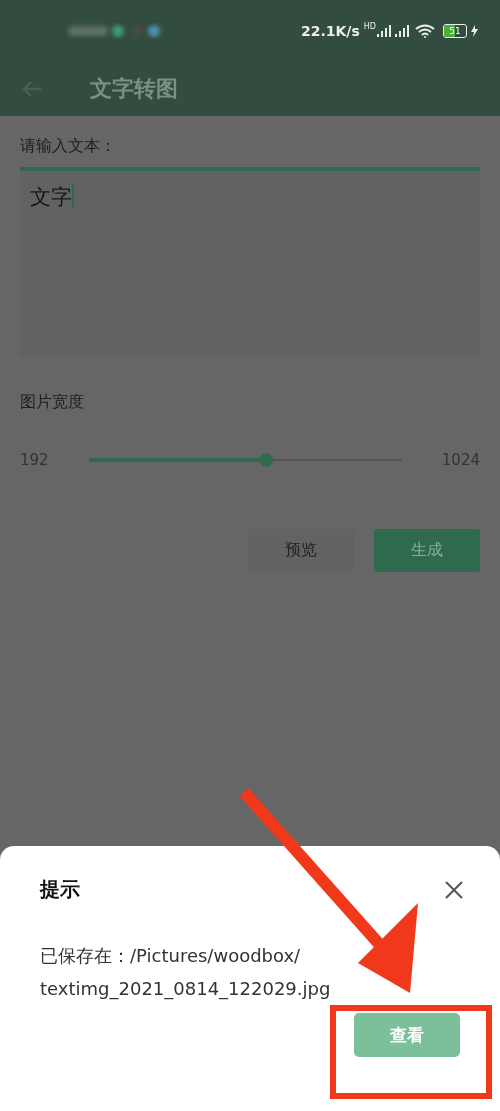 The image size is (500, 1111). Describe the element at coordinates (32, 89) in the screenshot. I see `back-icon` at that location.